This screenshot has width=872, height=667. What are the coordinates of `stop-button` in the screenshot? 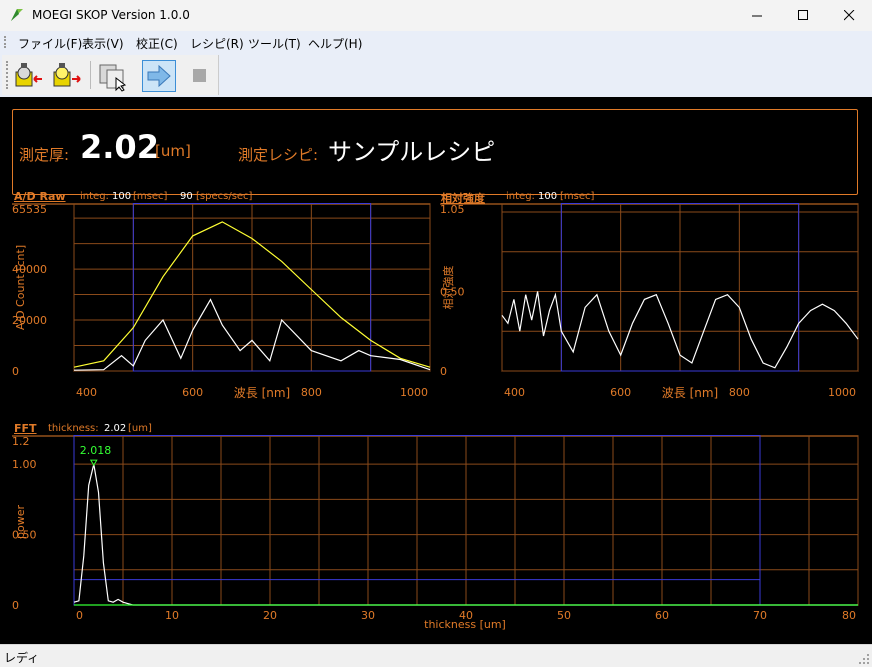 It's located at (199, 76).